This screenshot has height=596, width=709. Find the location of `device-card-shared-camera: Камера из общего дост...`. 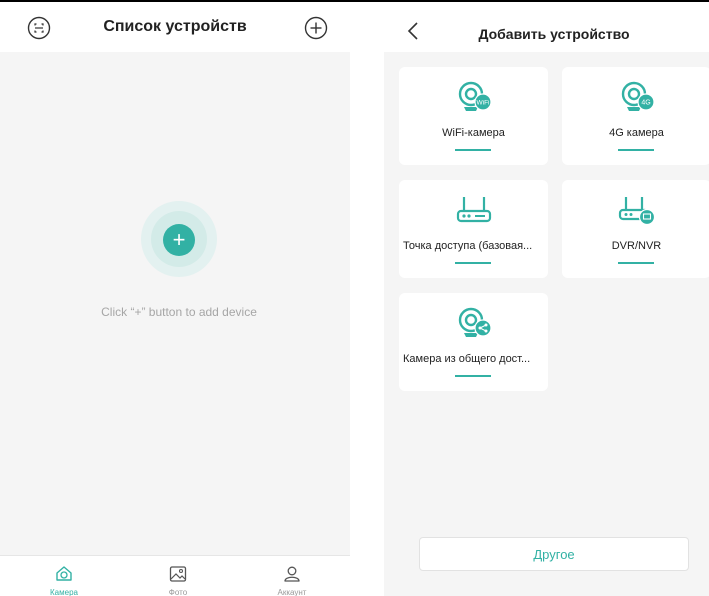

device-card-shared-camera: Камера из общего дост... is located at coordinates (473, 342).